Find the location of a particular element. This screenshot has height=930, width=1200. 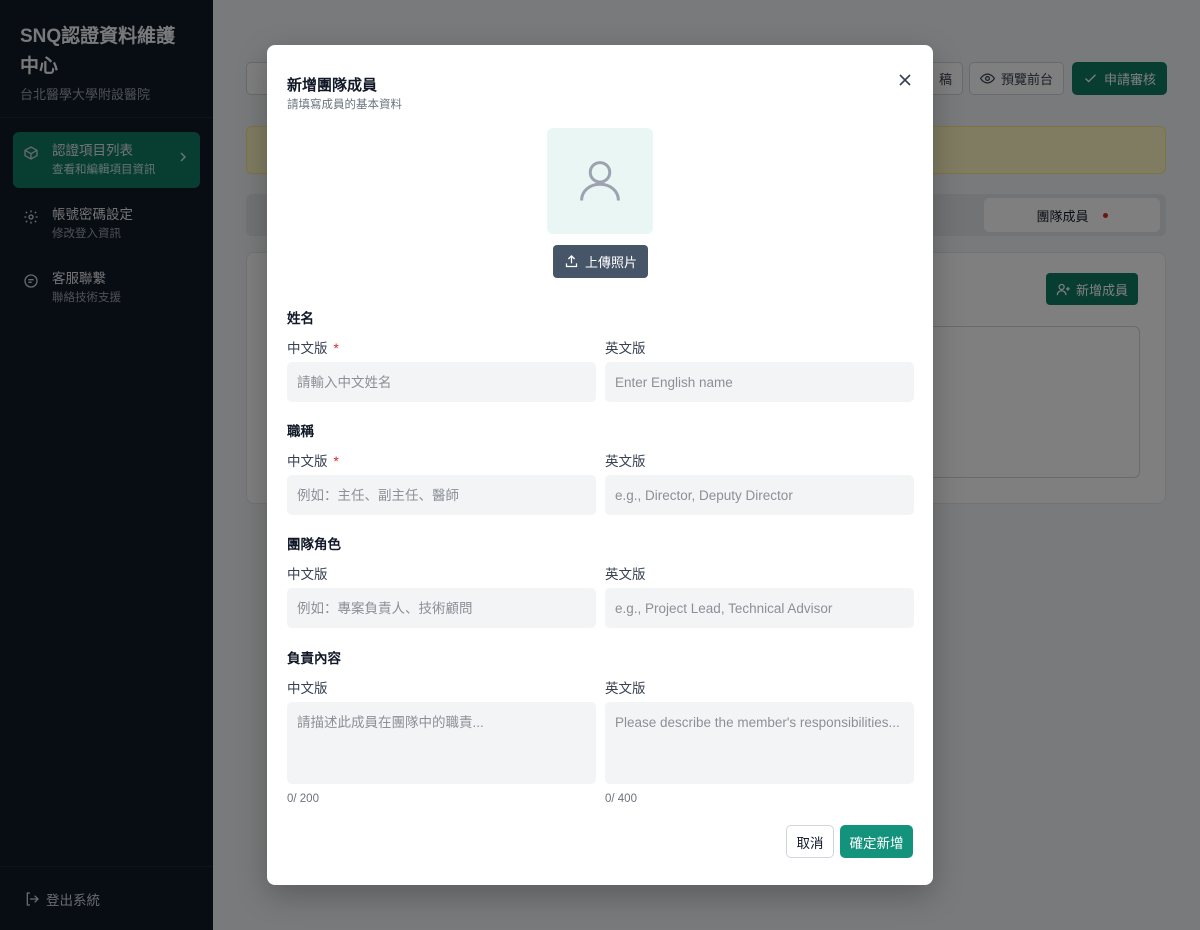

position-zh-label: 中文版 * is located at coordinates (313, 460).